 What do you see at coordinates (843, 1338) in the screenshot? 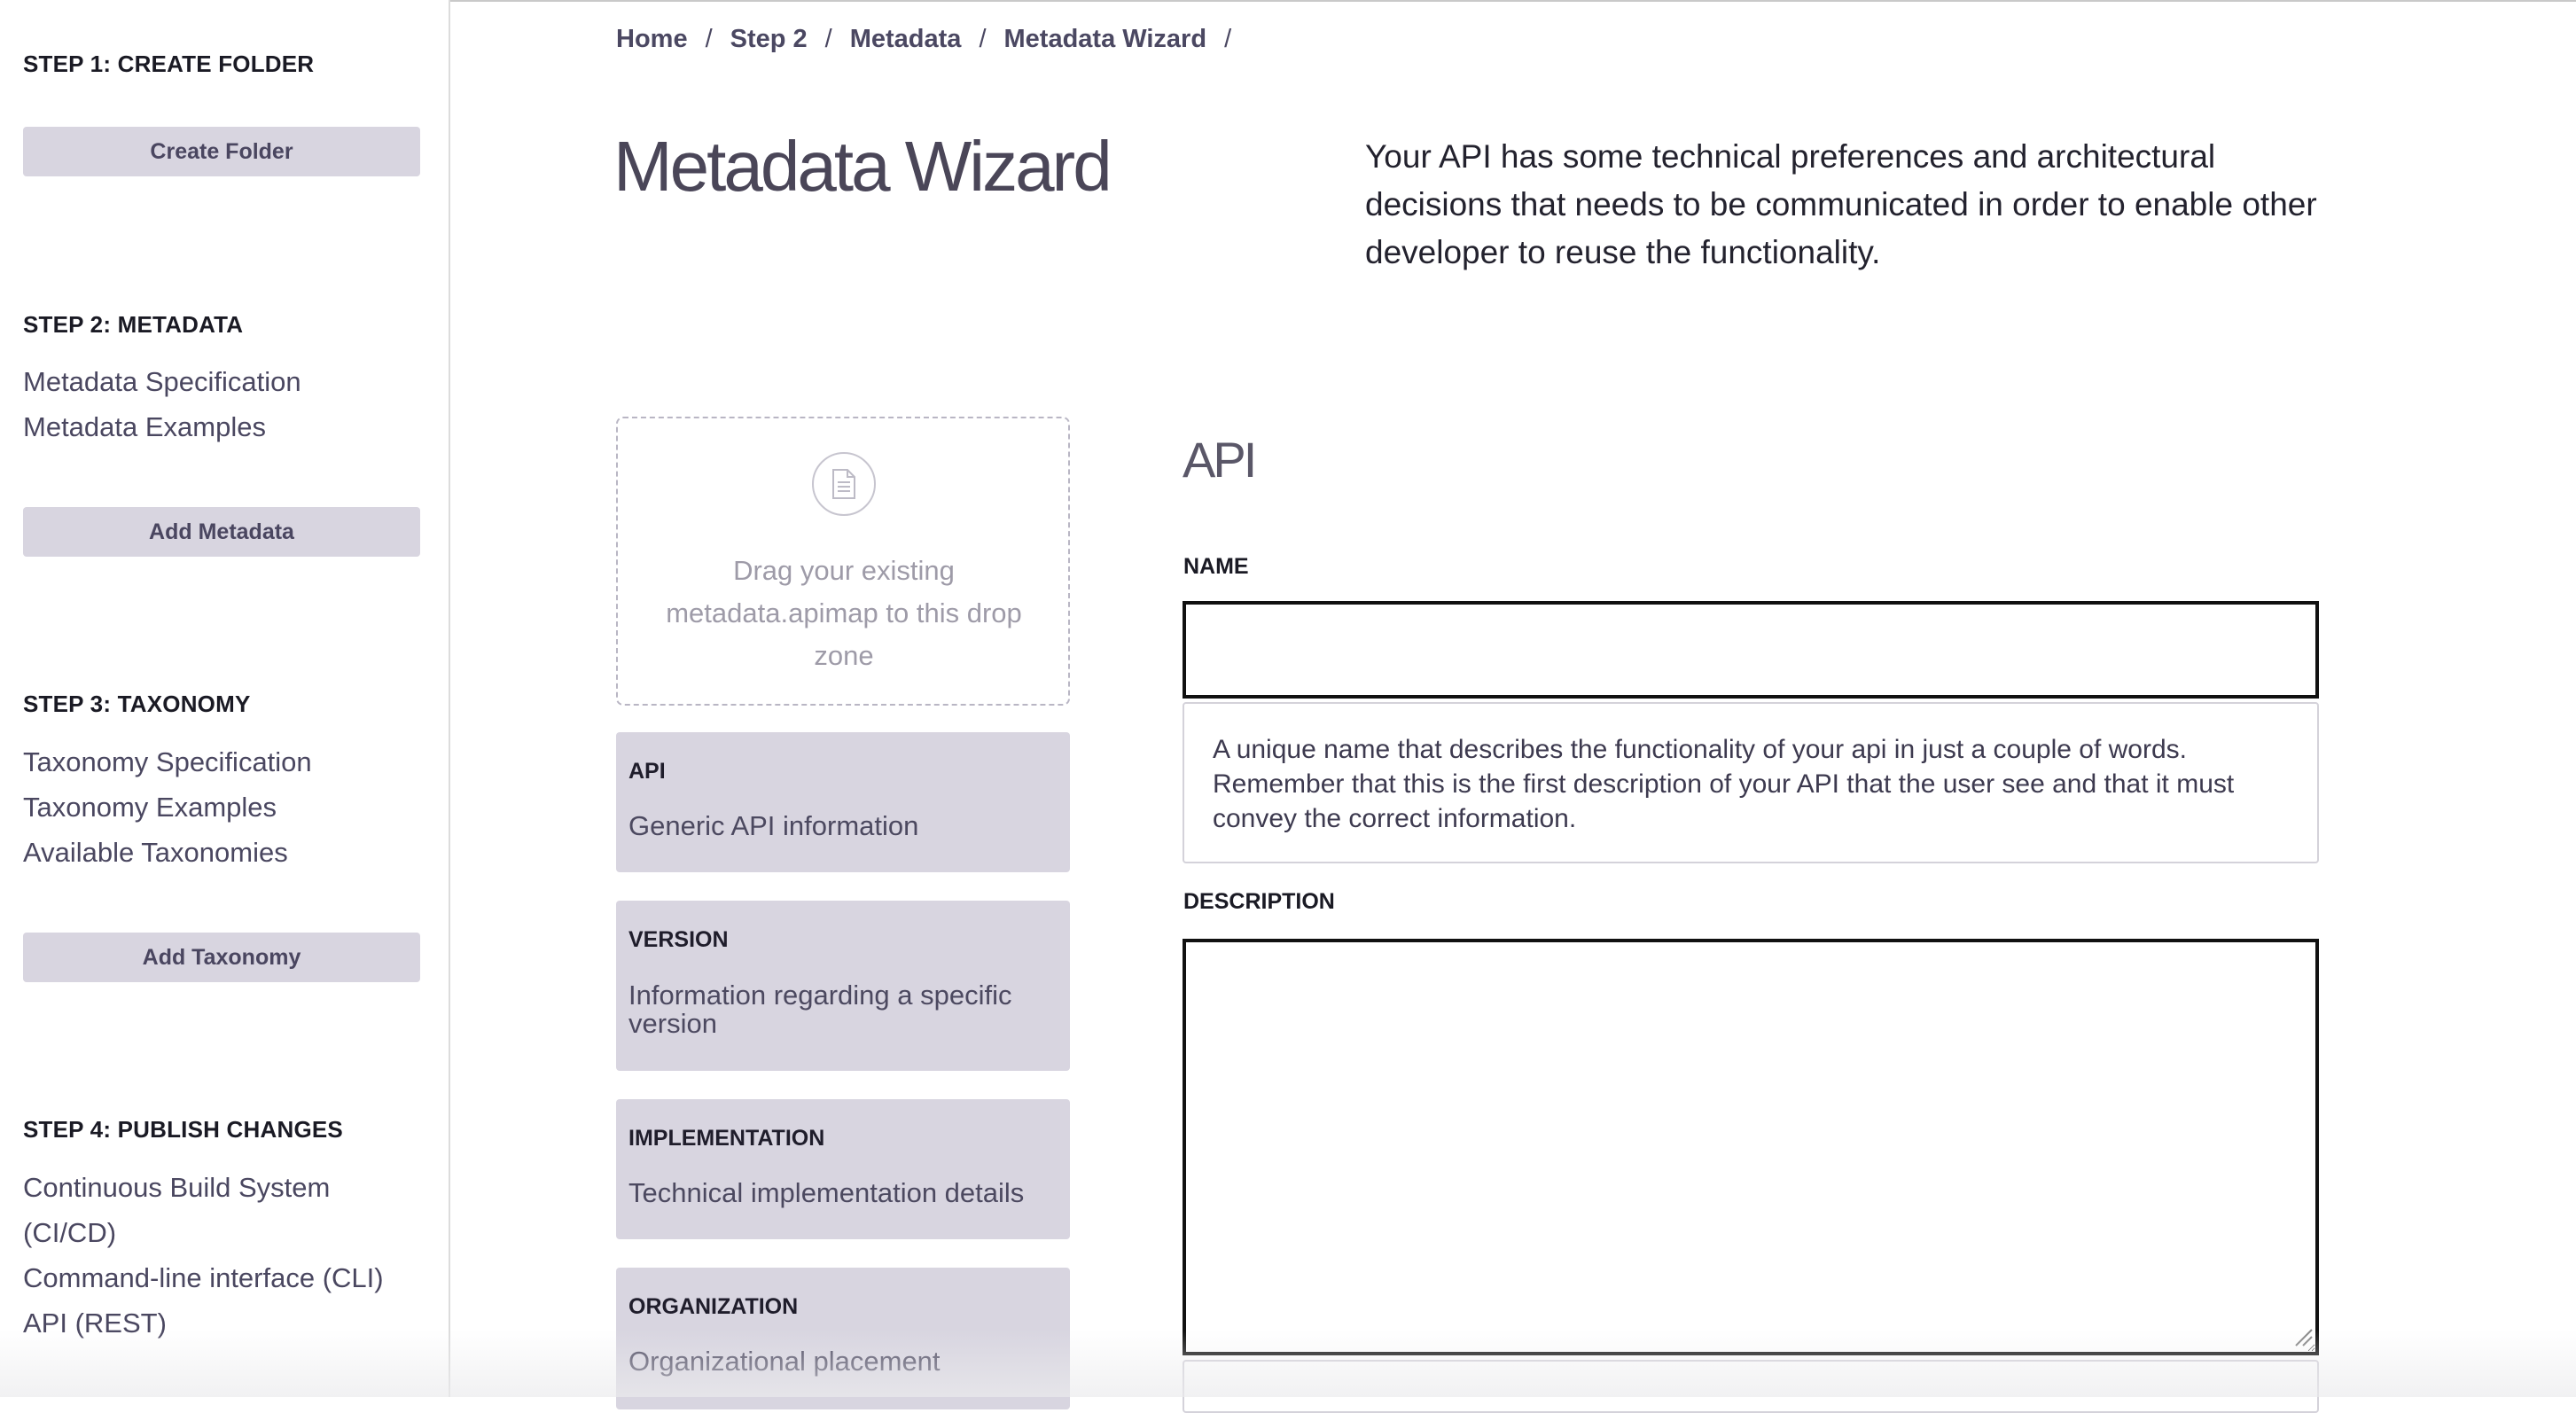
I see `section-card-organization: ORGANIZATION Organizational placement` at bounding box center [843, 1338].